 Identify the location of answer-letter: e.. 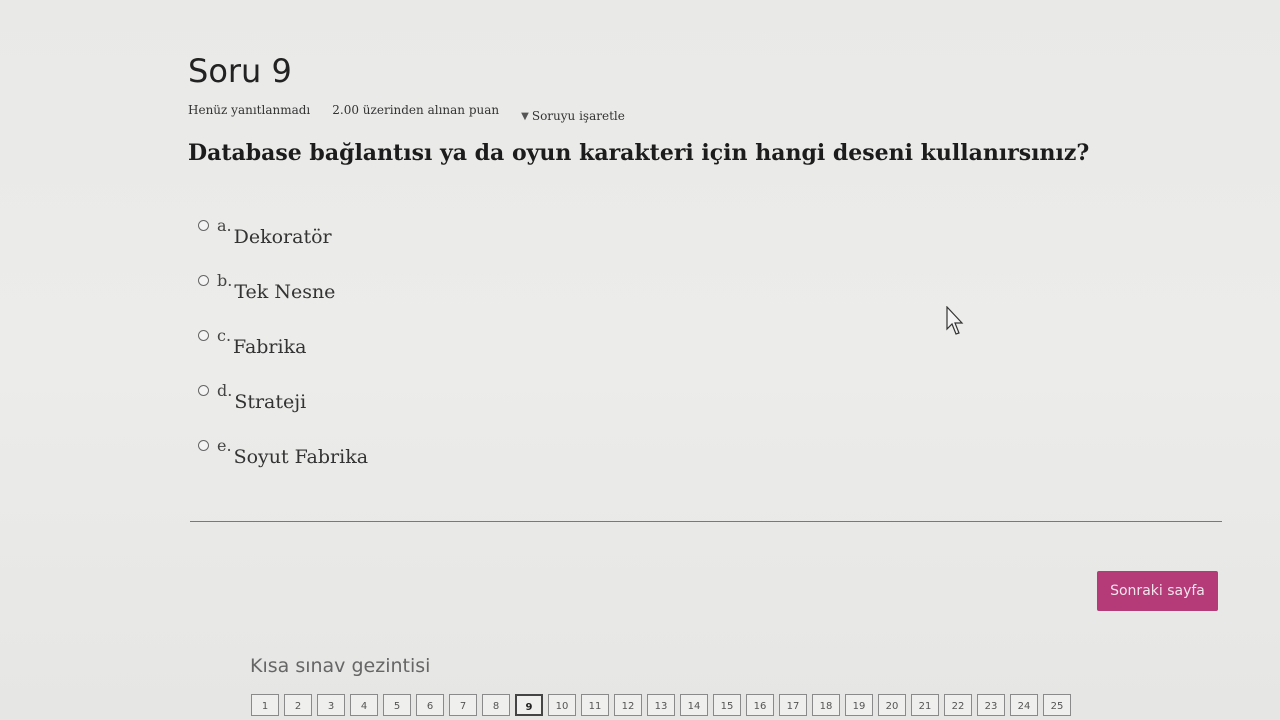
(224, 445).